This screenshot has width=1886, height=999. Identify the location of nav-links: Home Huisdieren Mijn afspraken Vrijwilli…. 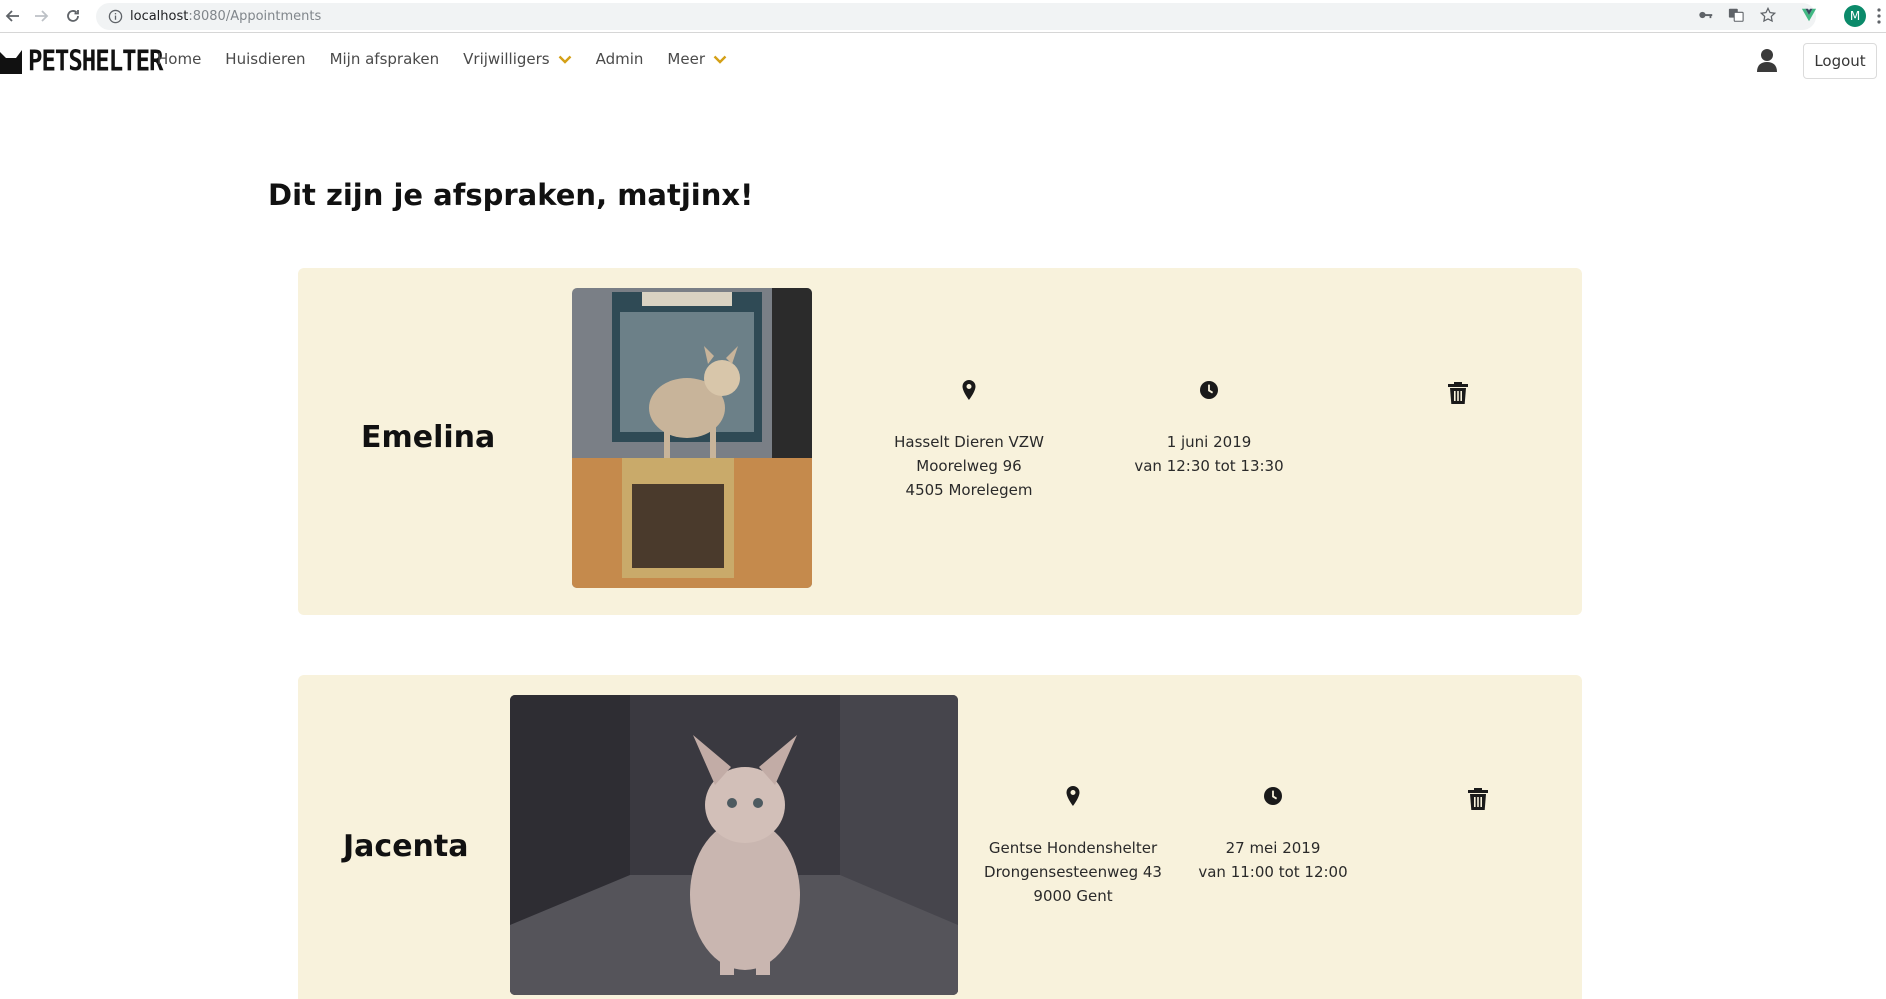
(454, 59).